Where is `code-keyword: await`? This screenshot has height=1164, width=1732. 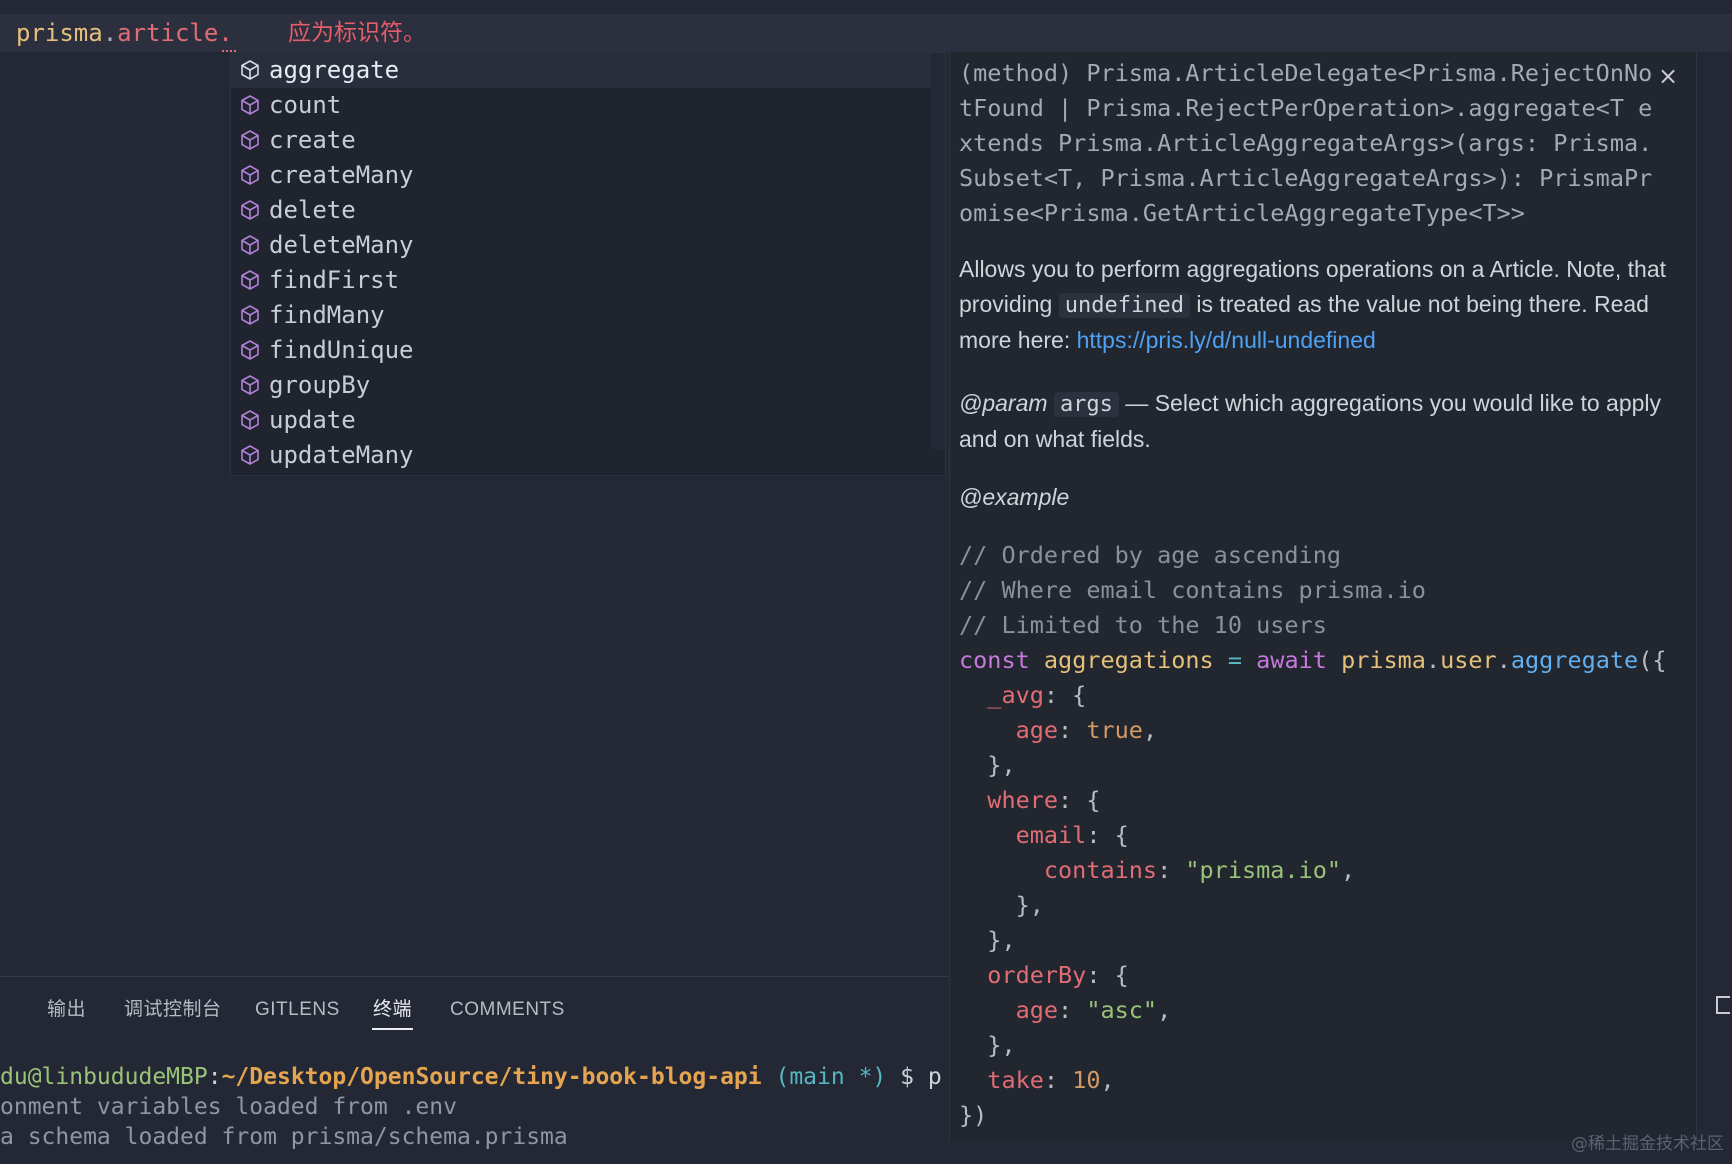
code-keyword: await is located at coordinates (1291, 660).